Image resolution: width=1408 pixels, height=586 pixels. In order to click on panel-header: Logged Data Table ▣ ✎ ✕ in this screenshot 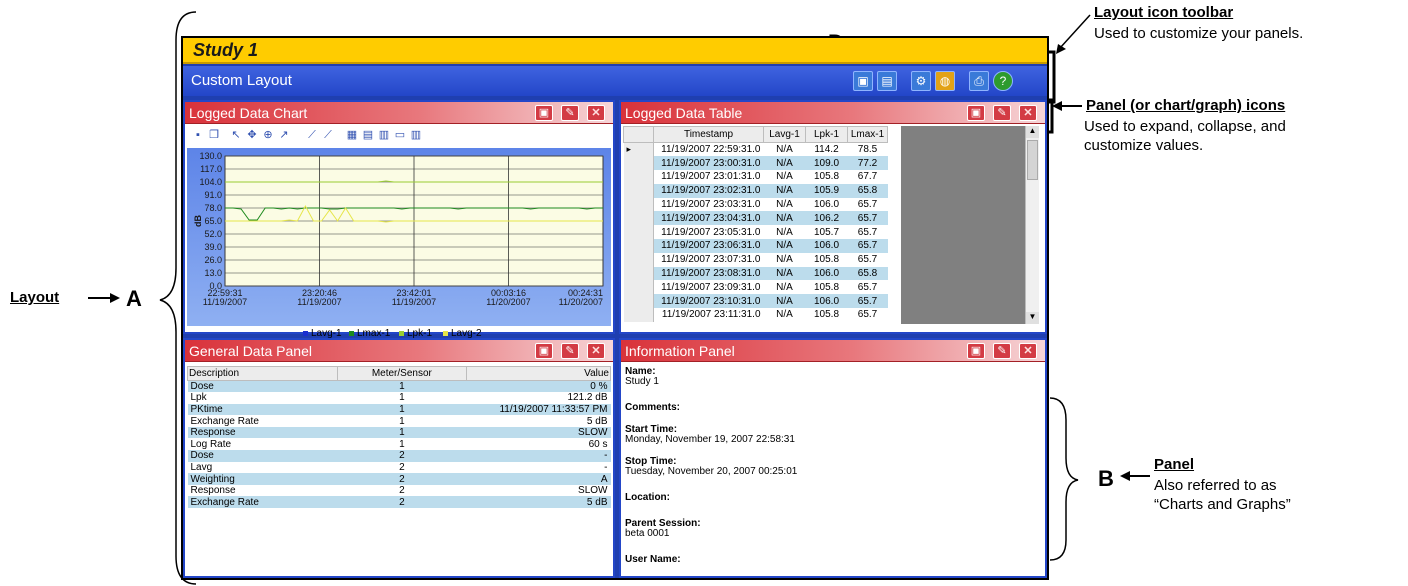, I will do `click(833, 113)`.